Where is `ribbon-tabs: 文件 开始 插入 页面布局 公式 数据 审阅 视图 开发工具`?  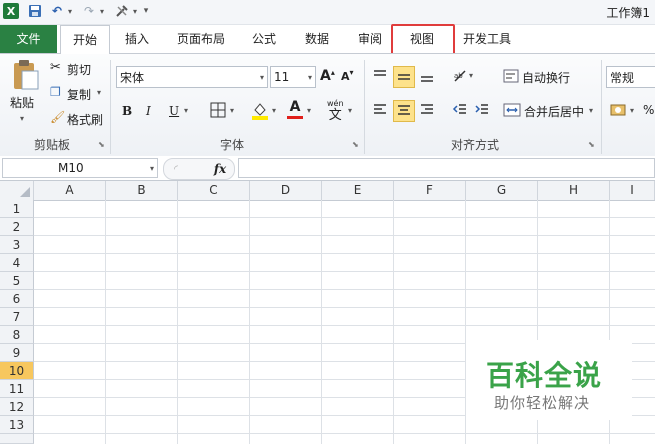 ribbon-tabs: 文件 开始 插入 页面布局 公式 数据 审阅 视图 开发工具 is located at coordinates (327, 39).